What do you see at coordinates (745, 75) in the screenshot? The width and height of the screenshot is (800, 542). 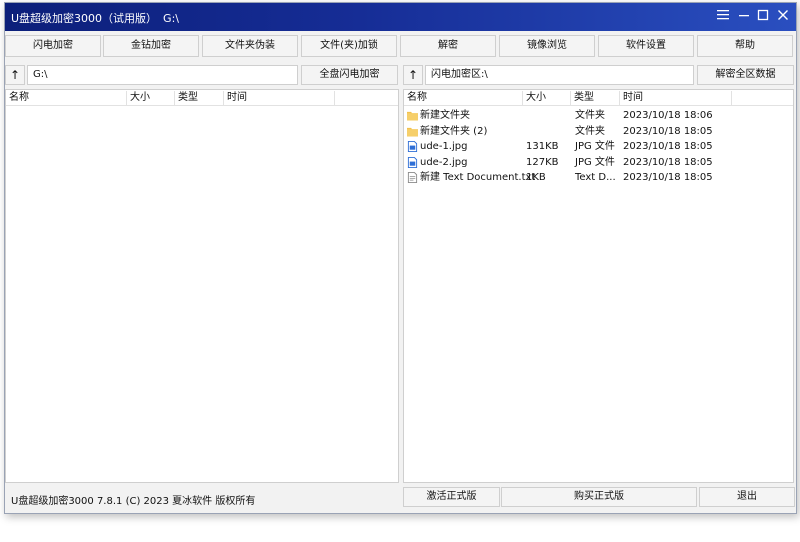 I see `decrypt-all-data-button: 解密全区数据` at bounding box center [745, 75].